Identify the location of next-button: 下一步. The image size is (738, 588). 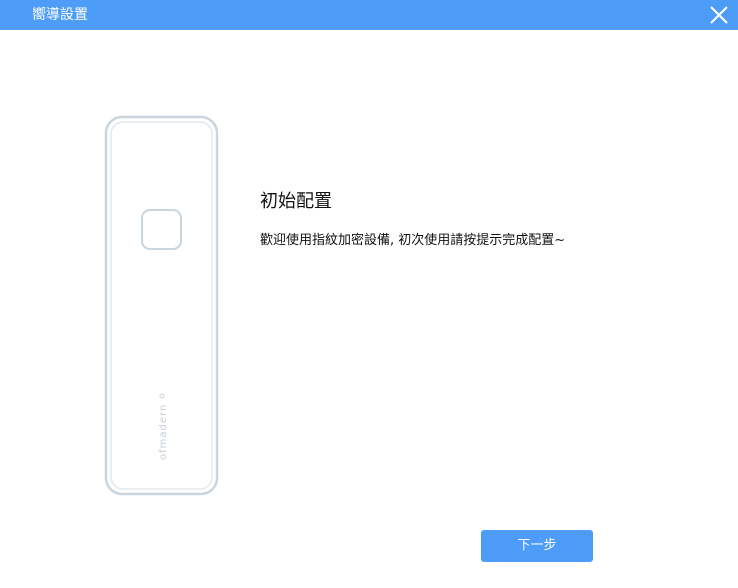
(537, 546).